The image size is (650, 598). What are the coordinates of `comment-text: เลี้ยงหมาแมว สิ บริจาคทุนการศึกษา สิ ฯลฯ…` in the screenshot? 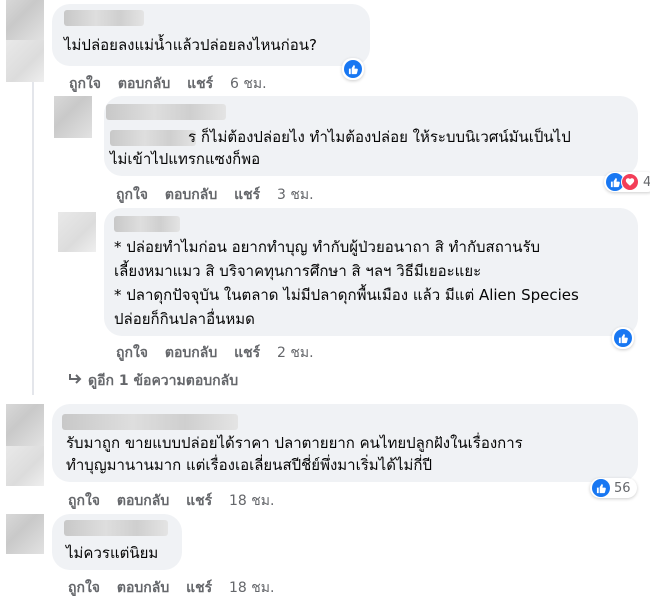 It's located at (298, 271).